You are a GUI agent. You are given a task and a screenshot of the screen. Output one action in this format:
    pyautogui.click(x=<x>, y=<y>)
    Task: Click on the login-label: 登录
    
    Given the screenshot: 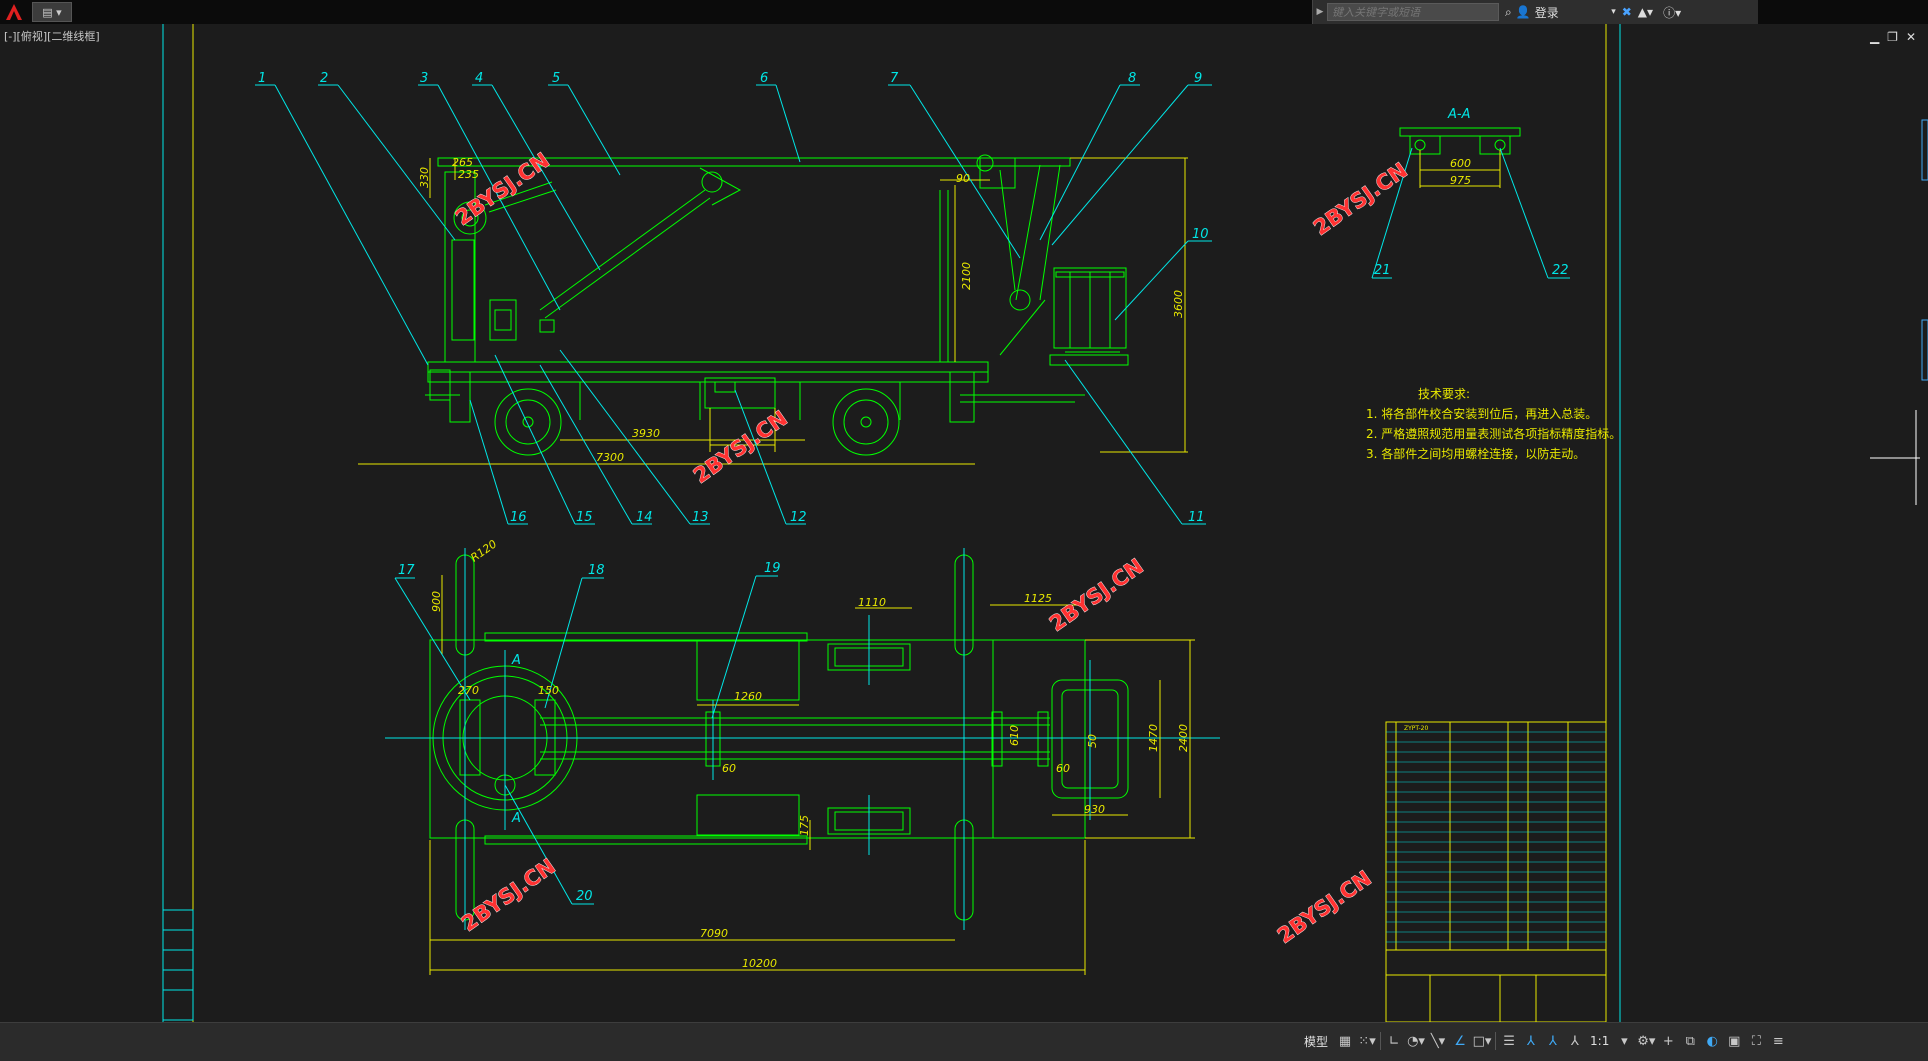 What is the action you would take?
    pyautogui.click(x=1546, y=12)
    